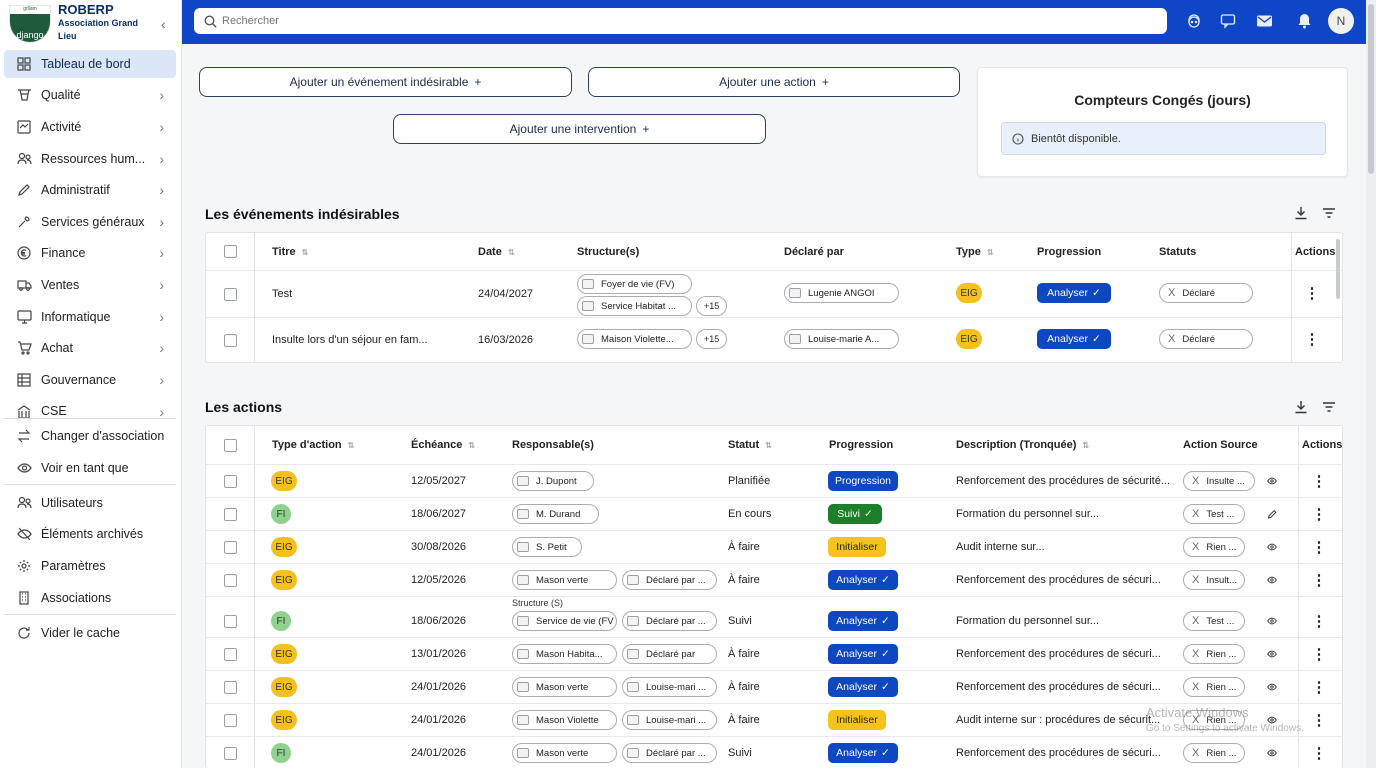  Describe the element at coordinates (90, 534) in the screenshot. I see `sidebar-item-elements-archives: Éléments archivés` at that location.